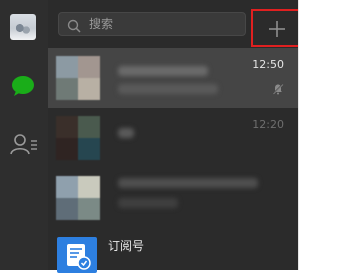 This screenshot has width=360, height=277. Describe the element at coordinates (152, 24) in the screenshot. I see `search-input: 搜索` at that location.